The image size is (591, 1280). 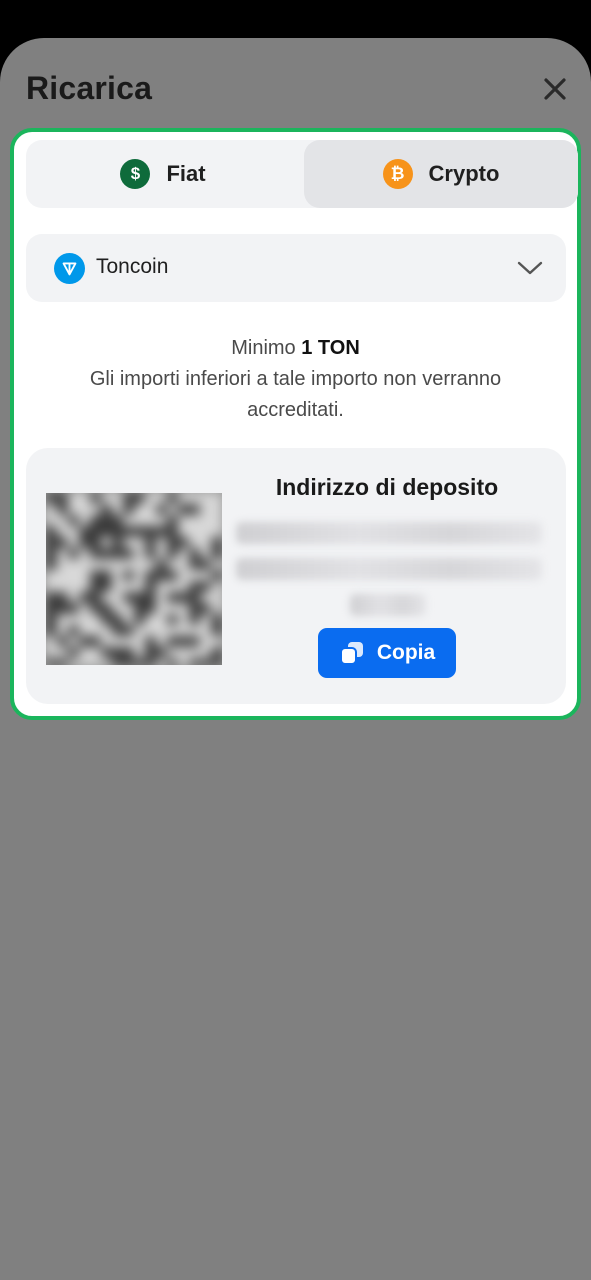 What do you see at coordinates (186, 173) in the screenshot?
I see `tab-fiat-label: Fiat` at bounding box center [186, 173].